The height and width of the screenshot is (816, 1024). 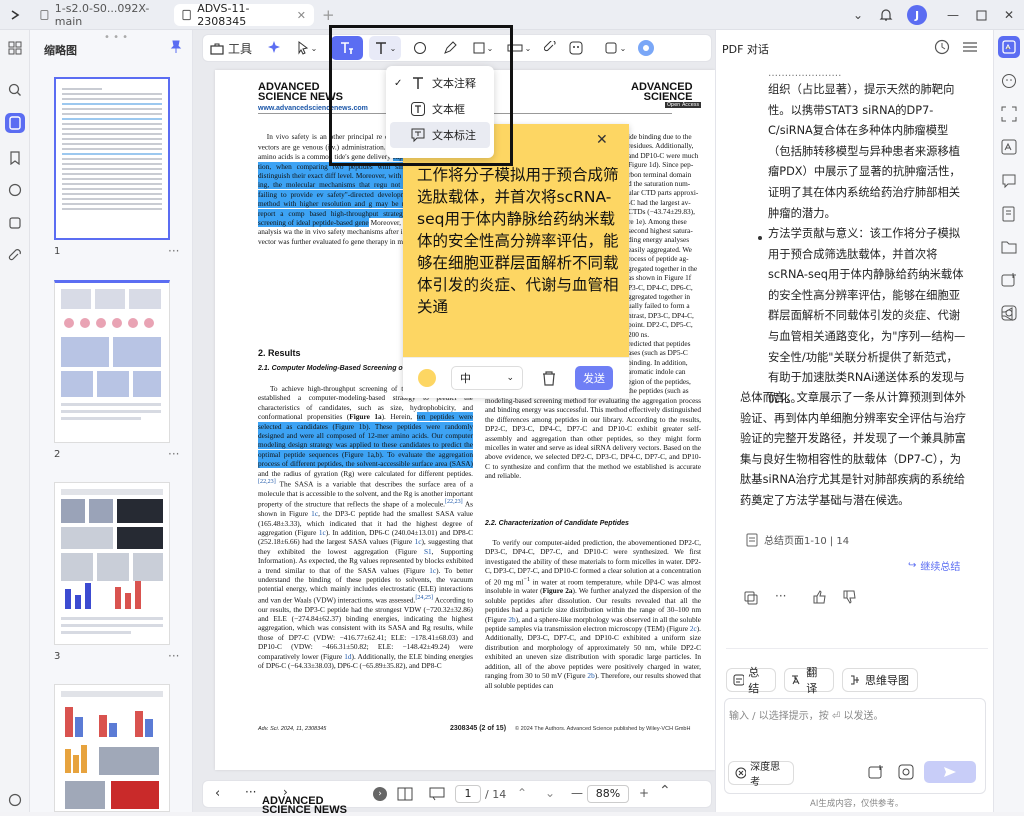 I want to click on page-number-input: 1, so click(x=468, y=794).